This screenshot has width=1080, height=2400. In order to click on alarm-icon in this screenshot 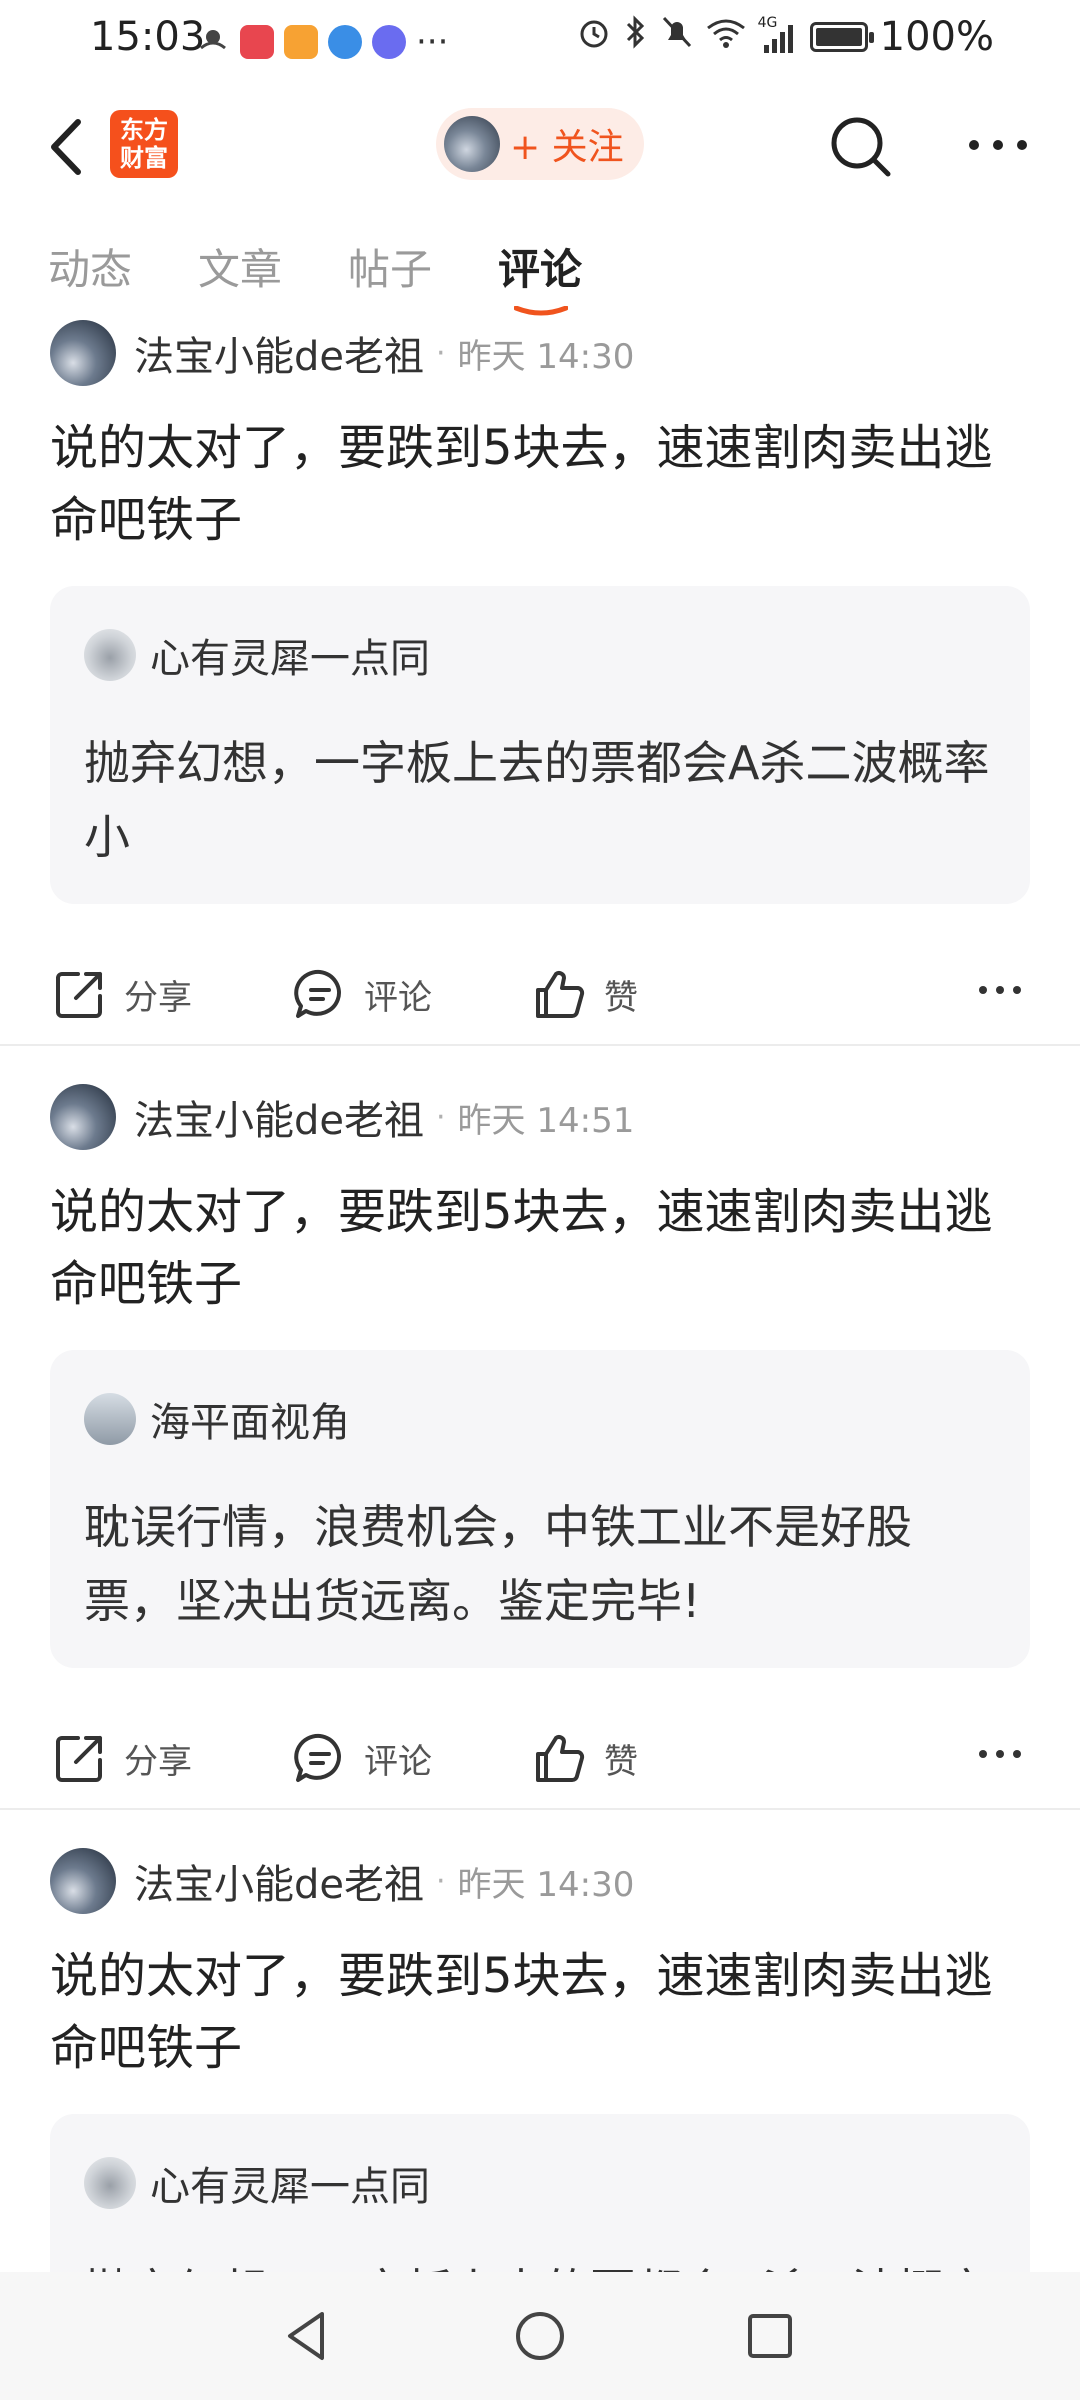, I will do `click(594, 37)`.